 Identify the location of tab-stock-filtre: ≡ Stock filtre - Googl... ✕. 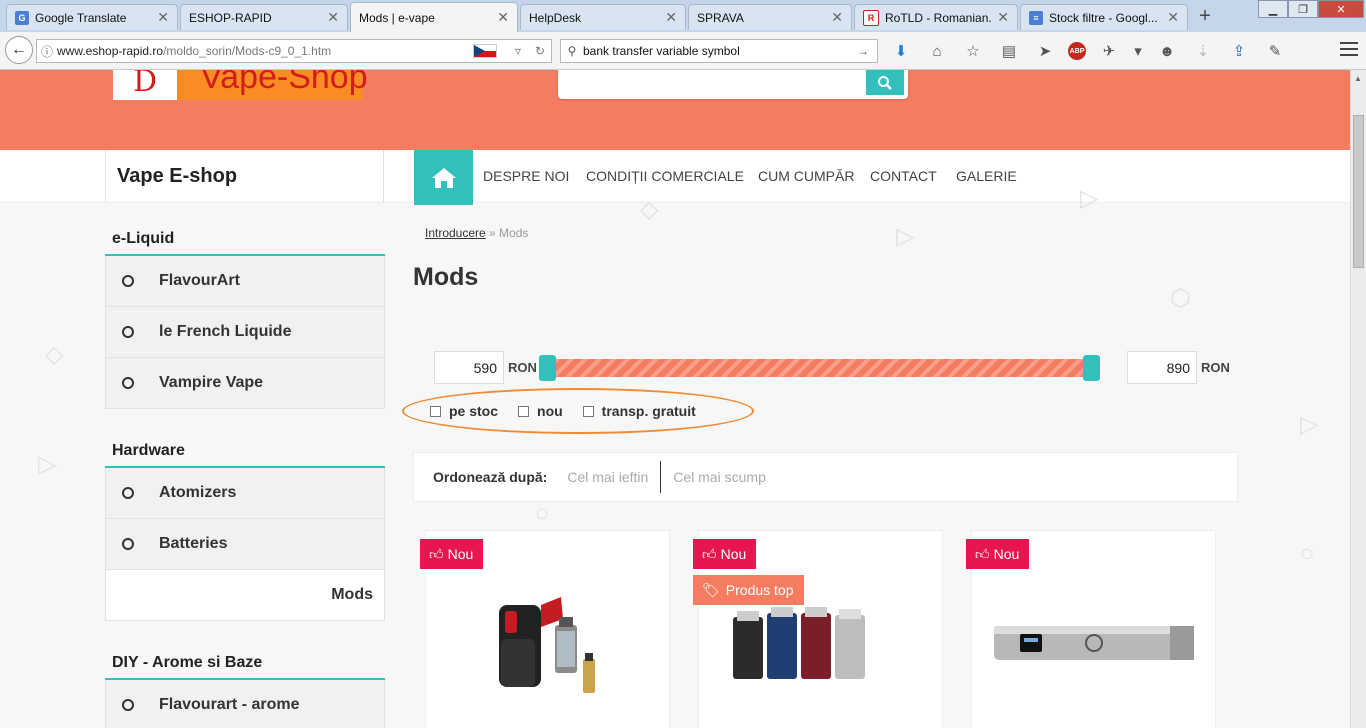
(1104, 17).